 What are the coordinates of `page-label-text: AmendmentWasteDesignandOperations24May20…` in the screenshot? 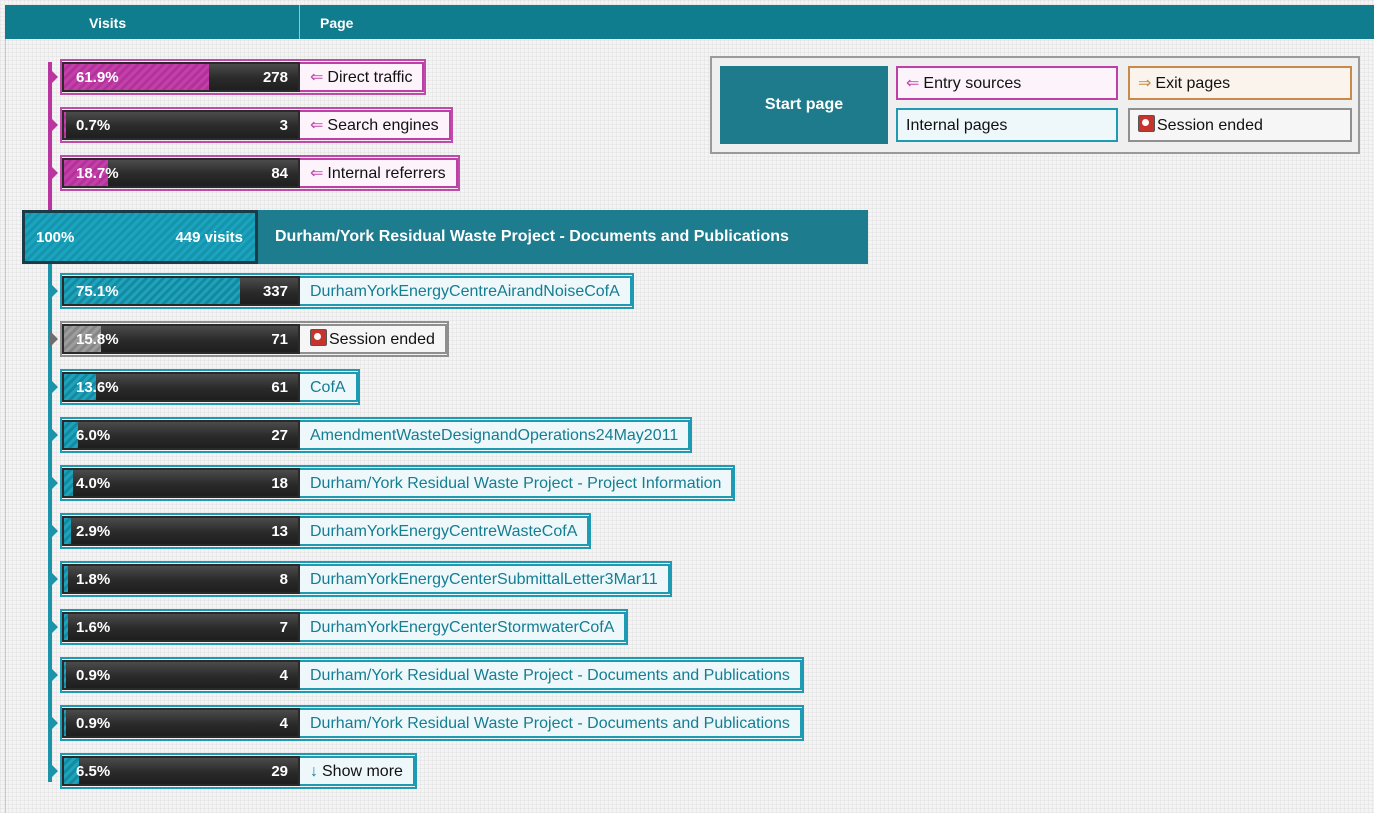 It's located at (494, 435).